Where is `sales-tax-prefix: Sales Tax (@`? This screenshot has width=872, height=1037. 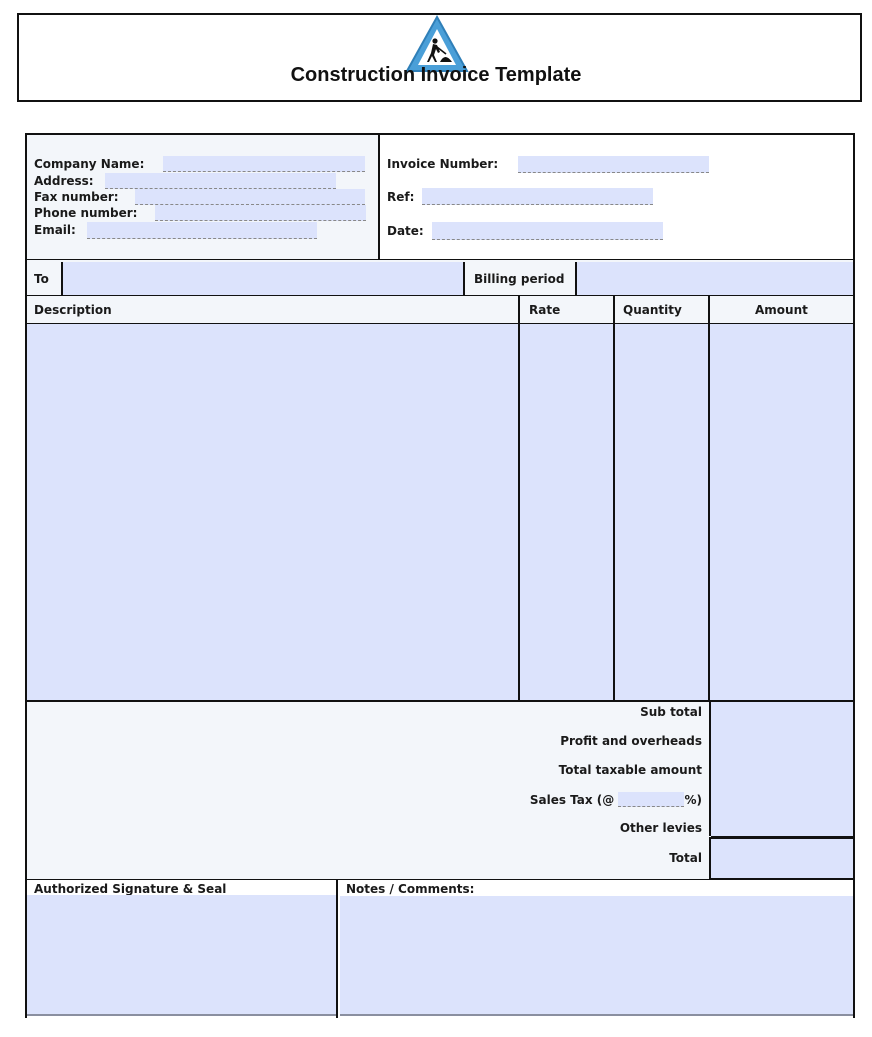 sales-tax-prefix: Sales Tax (@ is located at coordinates (572, 800).